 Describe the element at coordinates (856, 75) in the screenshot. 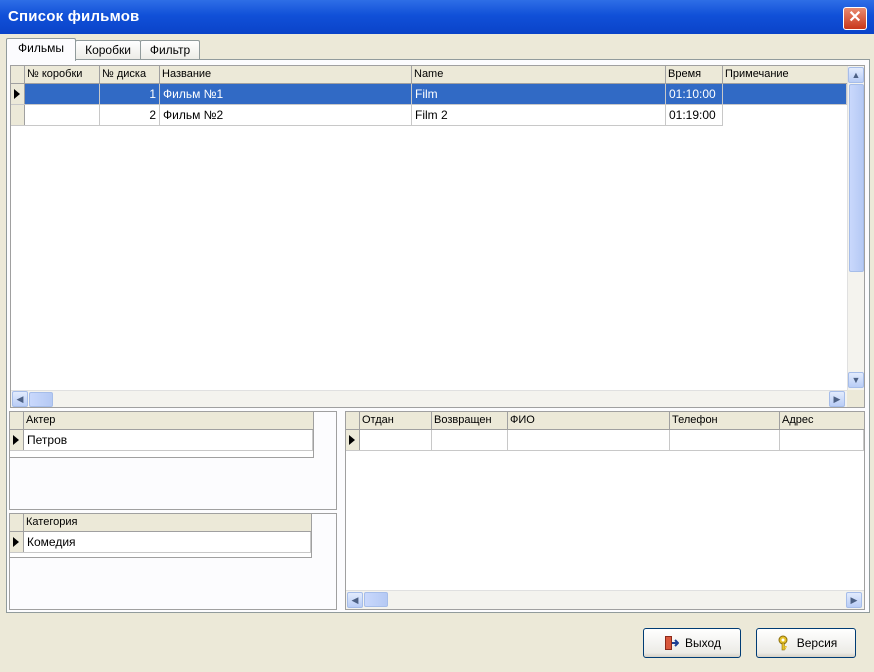

I see `scroll-up-icon: ▲` at that location.